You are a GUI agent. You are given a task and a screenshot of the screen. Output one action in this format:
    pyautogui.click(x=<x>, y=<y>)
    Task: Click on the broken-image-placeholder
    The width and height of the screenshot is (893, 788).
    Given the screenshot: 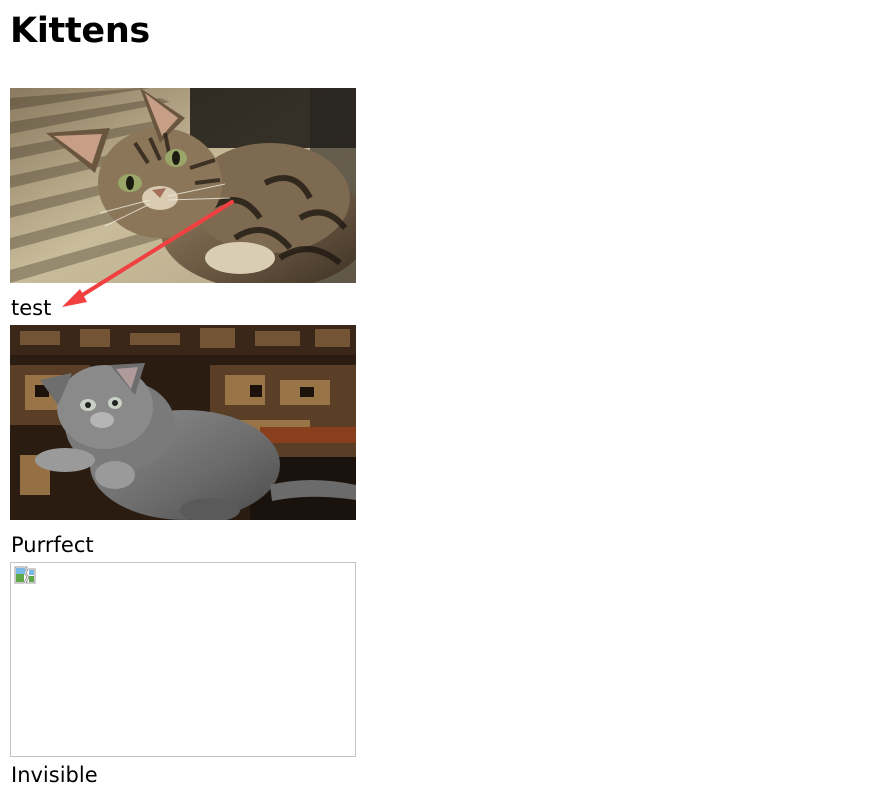 What is the action you would take?
    pyautogui.click(x=183, y=659)
    